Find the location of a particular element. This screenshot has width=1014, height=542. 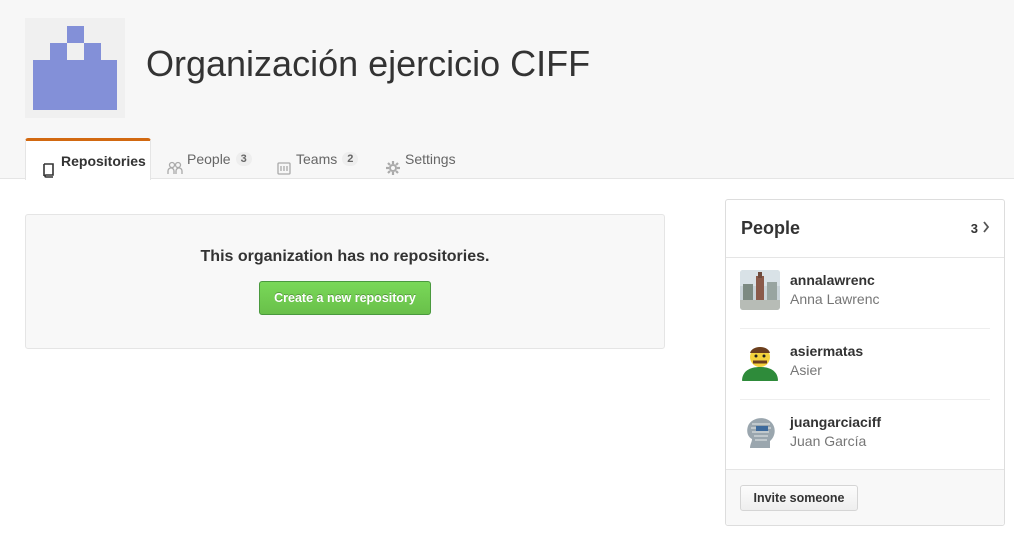

tab-repositories: Repositories is located at coordinates (88, 159).